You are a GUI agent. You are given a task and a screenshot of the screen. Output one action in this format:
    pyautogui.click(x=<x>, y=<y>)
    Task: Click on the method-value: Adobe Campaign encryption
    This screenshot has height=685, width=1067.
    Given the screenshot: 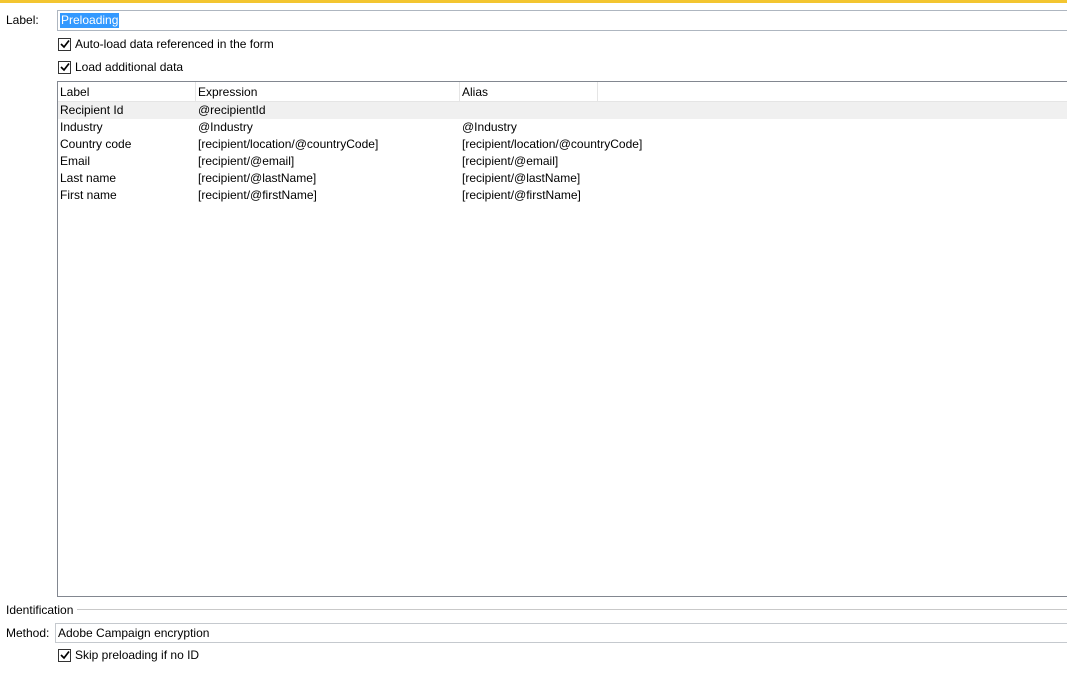 What is the action you would take?
    pyautogui.click(x=134, y=633)
    